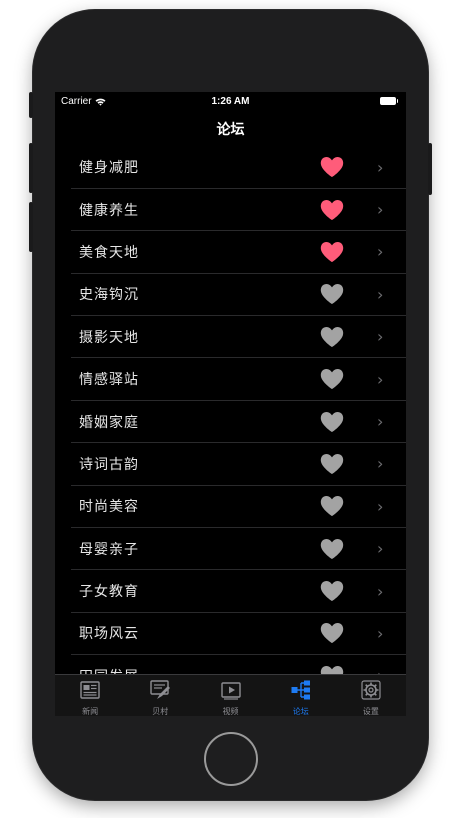 This screenshot has width=460, height=818. What do you see at coordinates (230, 506) in the screenshot?
I see `forum-row: 时尚美容 ›` at bounding box center [230, 506].